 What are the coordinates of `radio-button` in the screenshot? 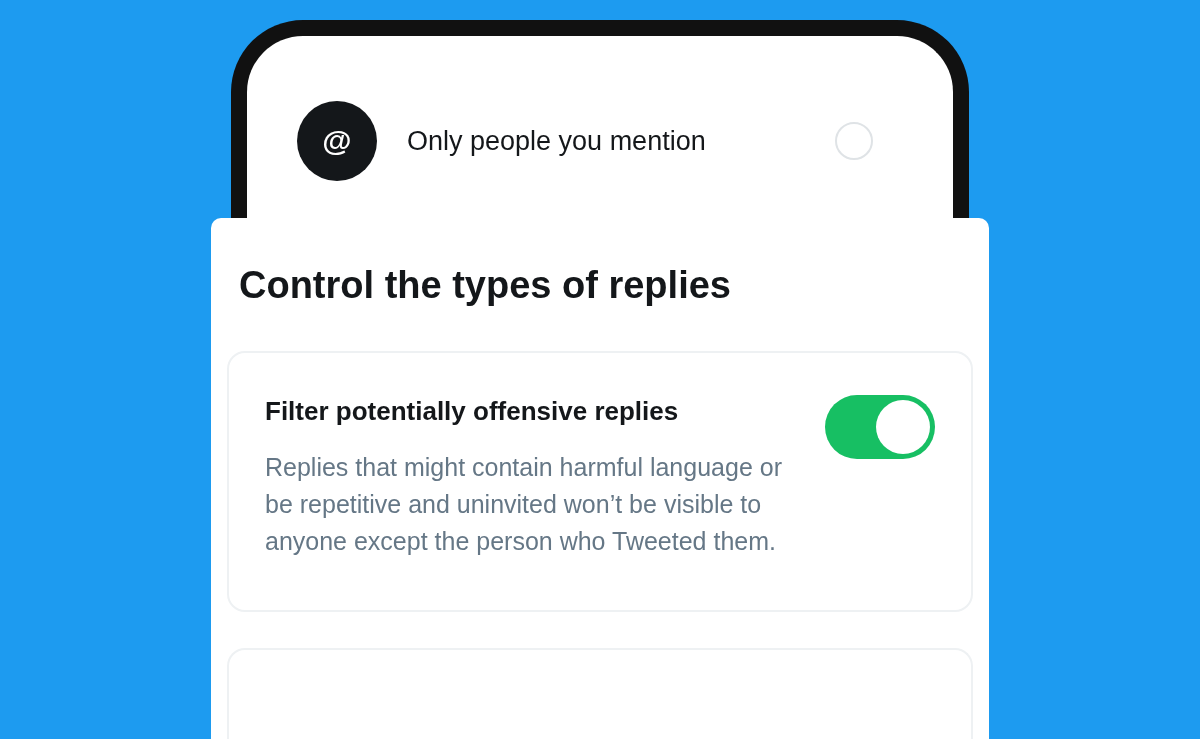 It's located at (854, 141).